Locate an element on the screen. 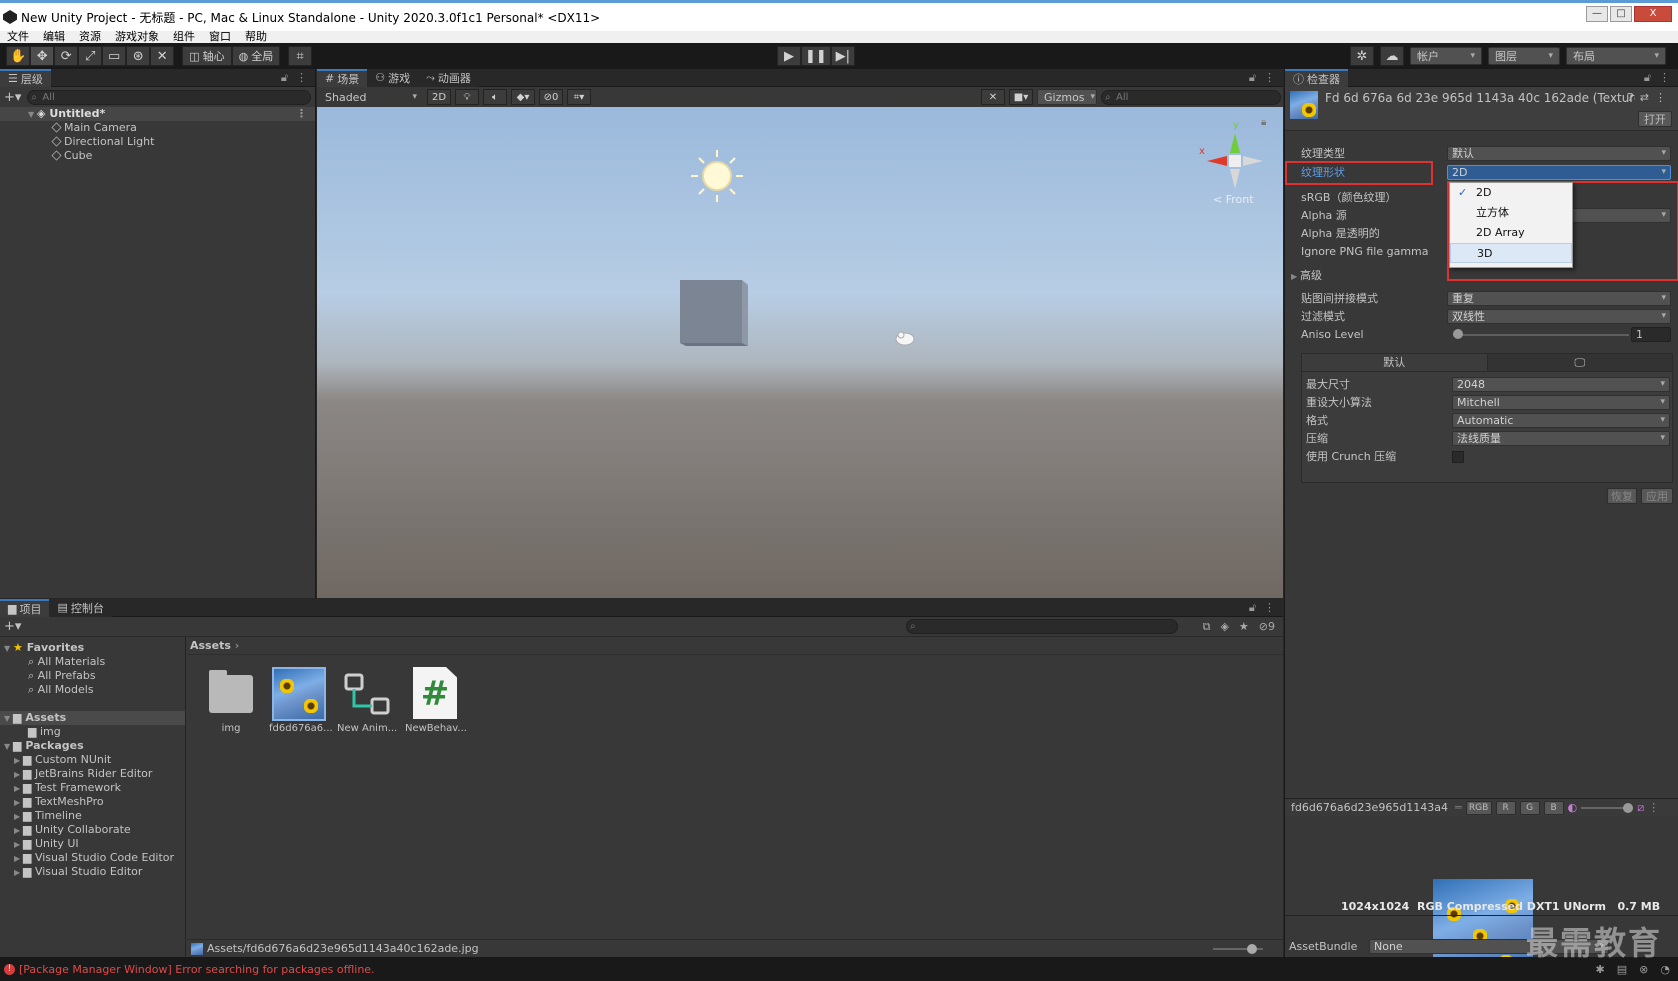  gizmos-dropdown: Gizmos is located at coordinates (1067, 97).